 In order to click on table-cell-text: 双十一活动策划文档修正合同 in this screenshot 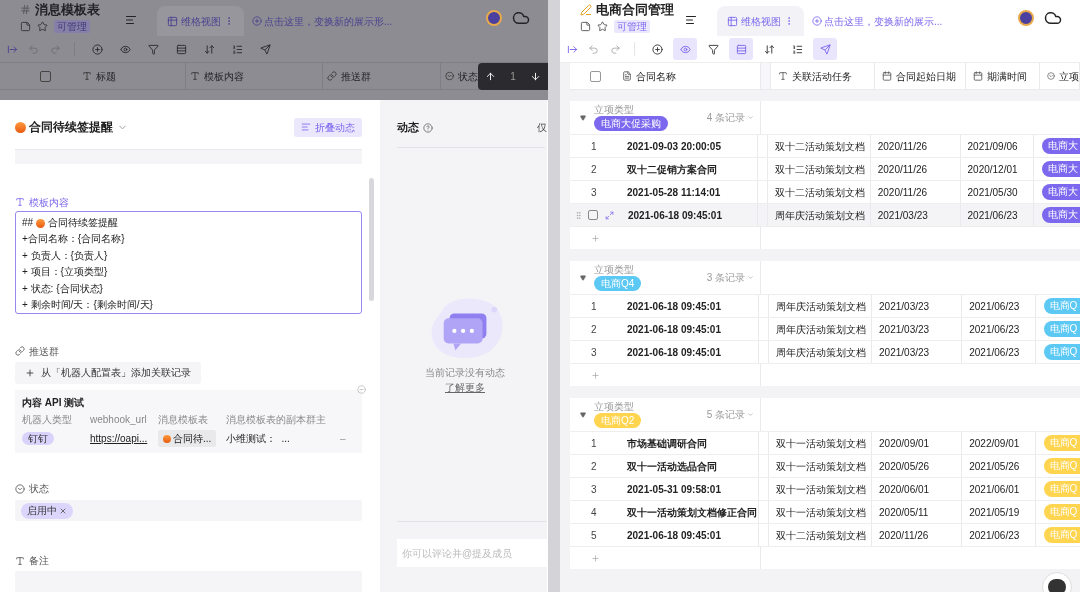, I will do `click(692, 512)`.